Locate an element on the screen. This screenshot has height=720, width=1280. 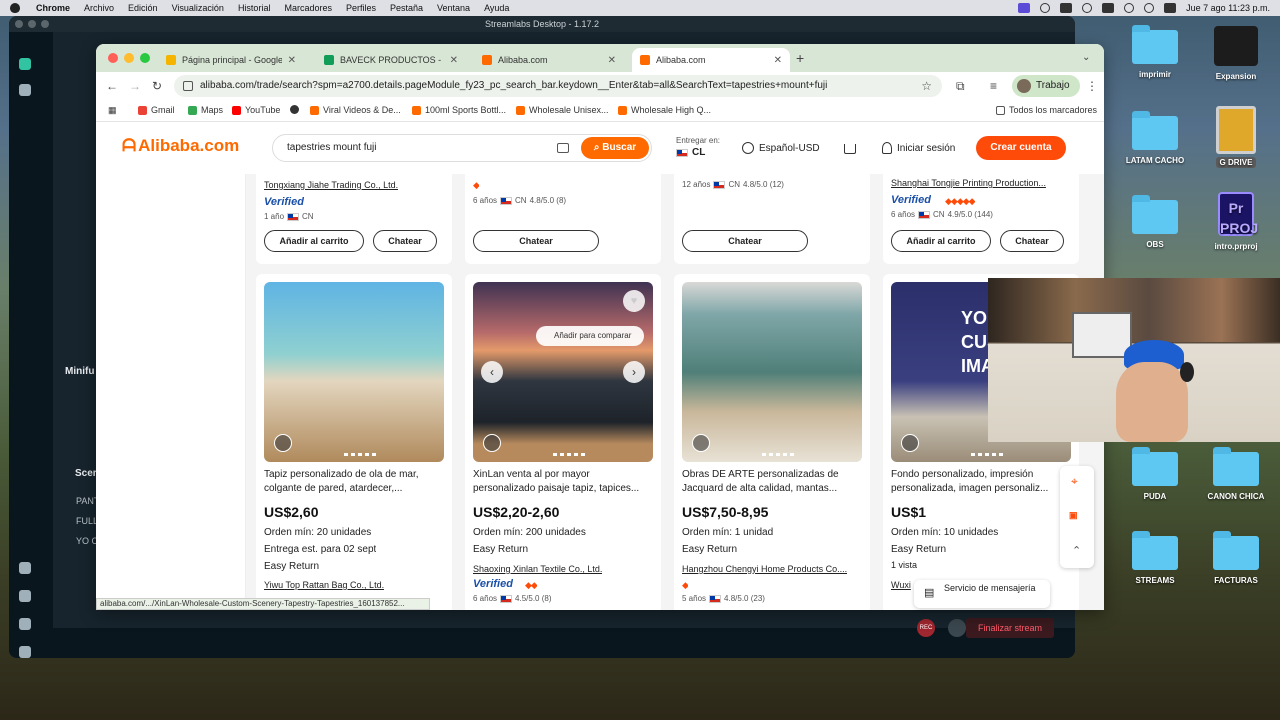
menu-marcadores: Marcadores is located at coordinates (308, 8).